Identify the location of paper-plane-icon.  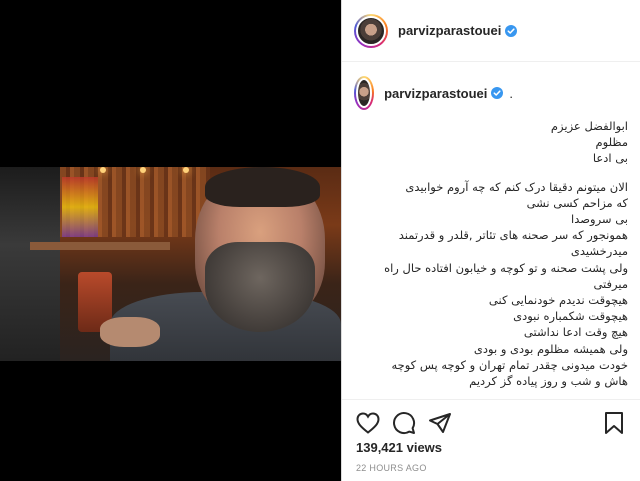
(440, 423).